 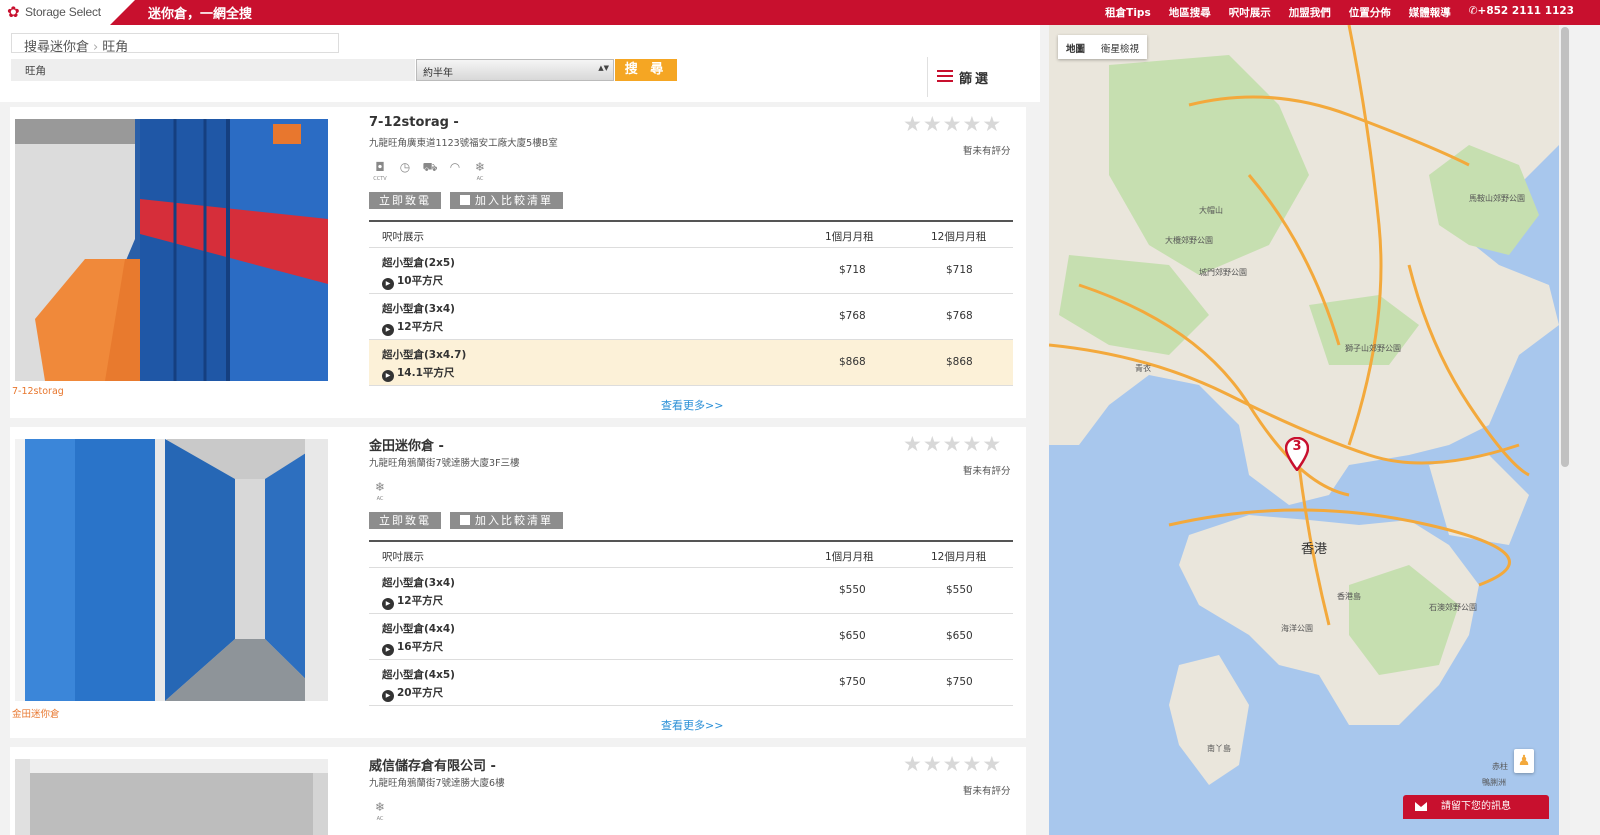 What do you see at coordinates (691, 683) in the screenshot?
I see `table-row: 超小型倉(4x5) ▶ 20平方尺 $750 $750` at bounding box center [691, 683].